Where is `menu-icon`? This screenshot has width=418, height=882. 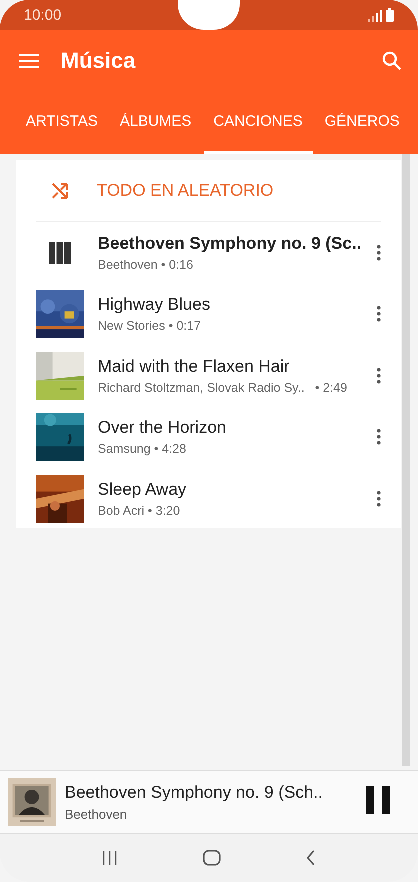 menu-icon is located at coordinates (29, 61).